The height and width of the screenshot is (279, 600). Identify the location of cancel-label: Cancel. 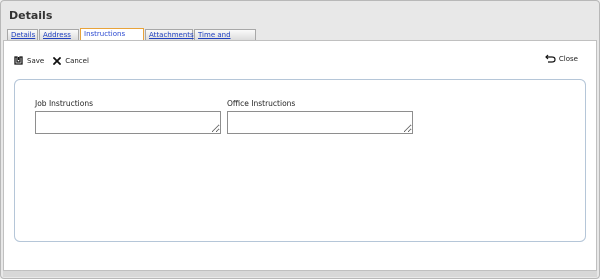
(77, 60).